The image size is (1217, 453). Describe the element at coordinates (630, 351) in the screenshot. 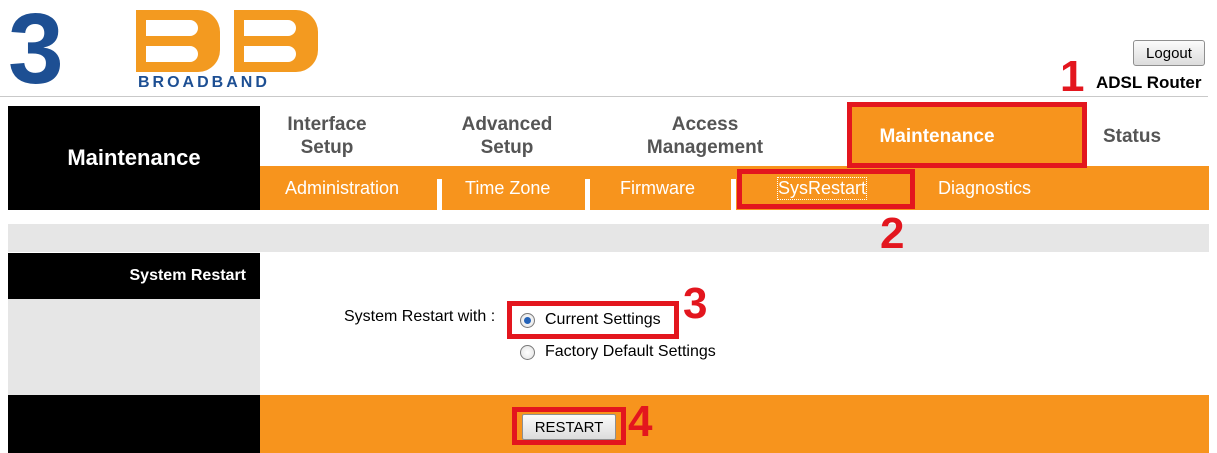

I see `option-label: Factory Default Settings` at that location.